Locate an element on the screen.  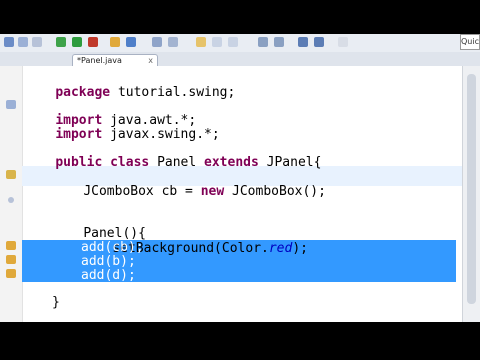
code-line: import javax.swing.*; is located at coordinates (121, 127).